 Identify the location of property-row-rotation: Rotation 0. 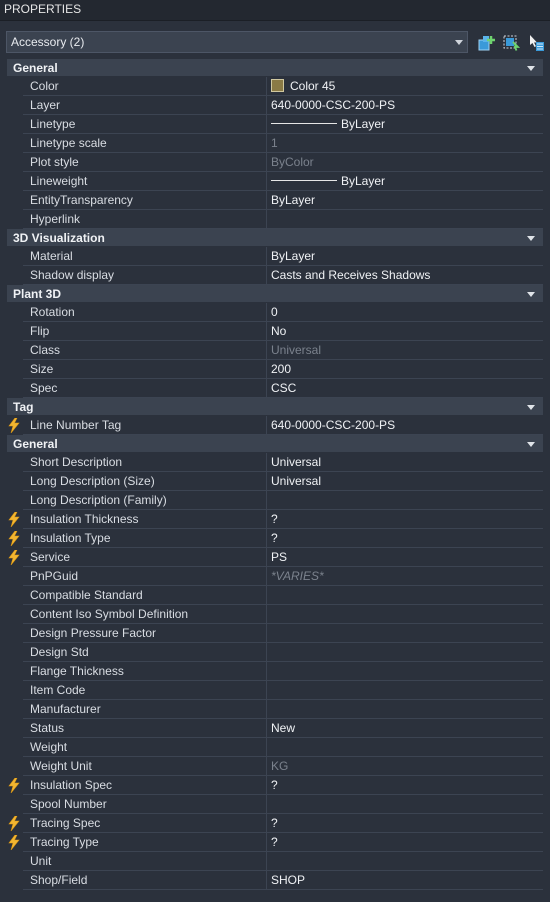
(275, 312).